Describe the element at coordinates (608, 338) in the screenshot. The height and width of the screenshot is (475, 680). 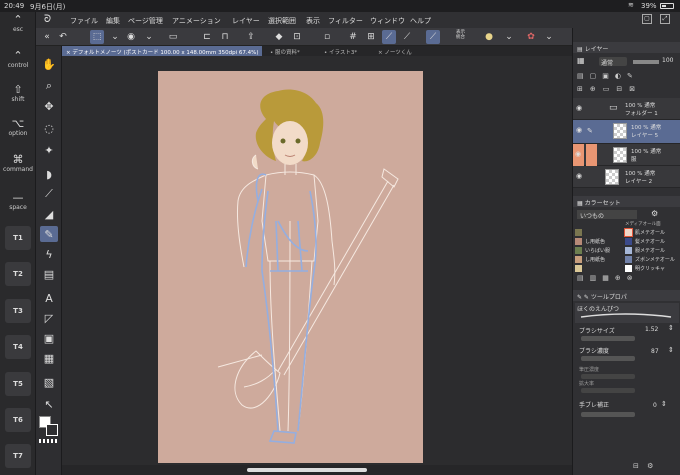
I see `brush-size-slider` at that location.